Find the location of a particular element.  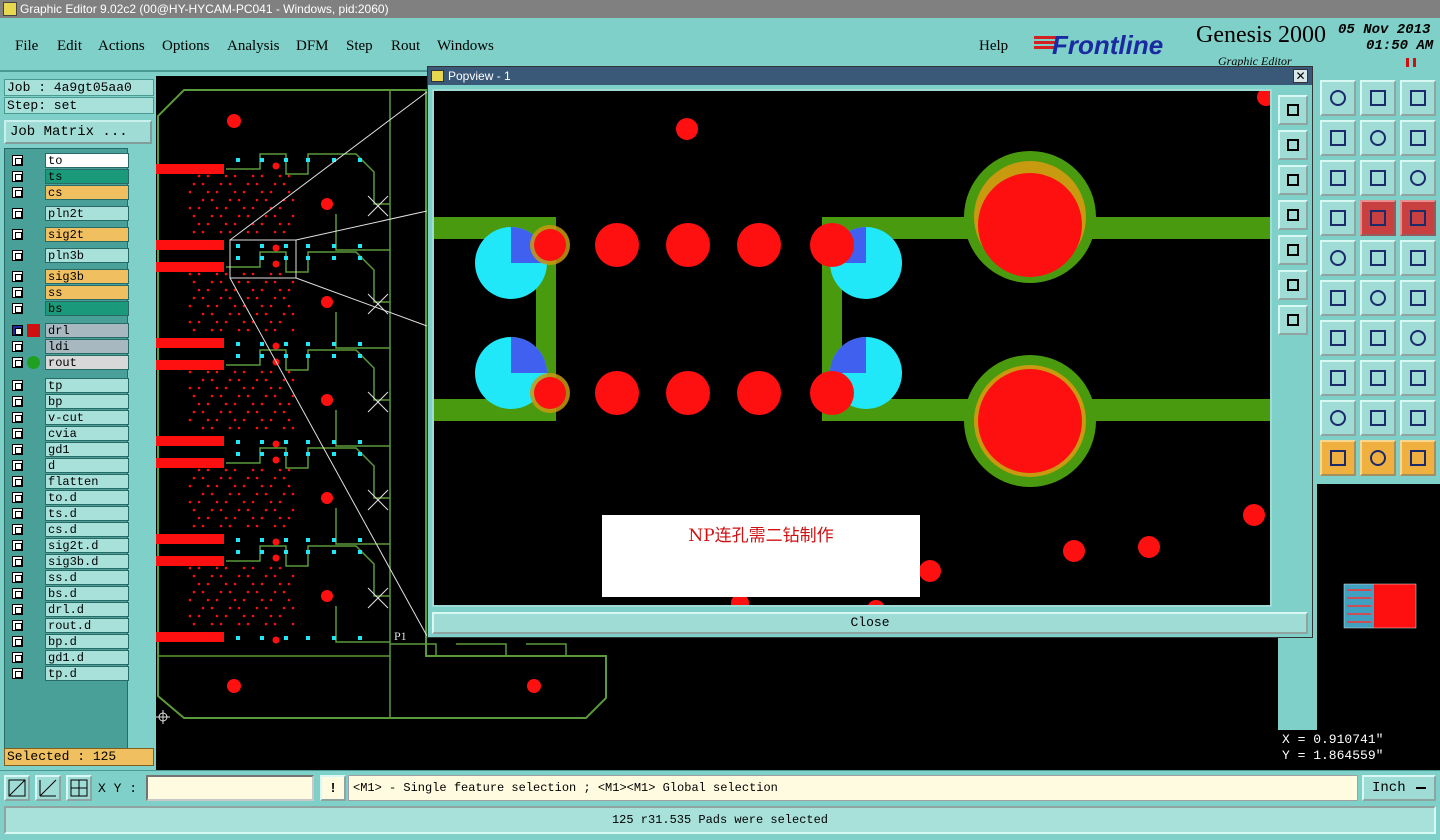

select-a-button is located at coordinates (1338, 458).